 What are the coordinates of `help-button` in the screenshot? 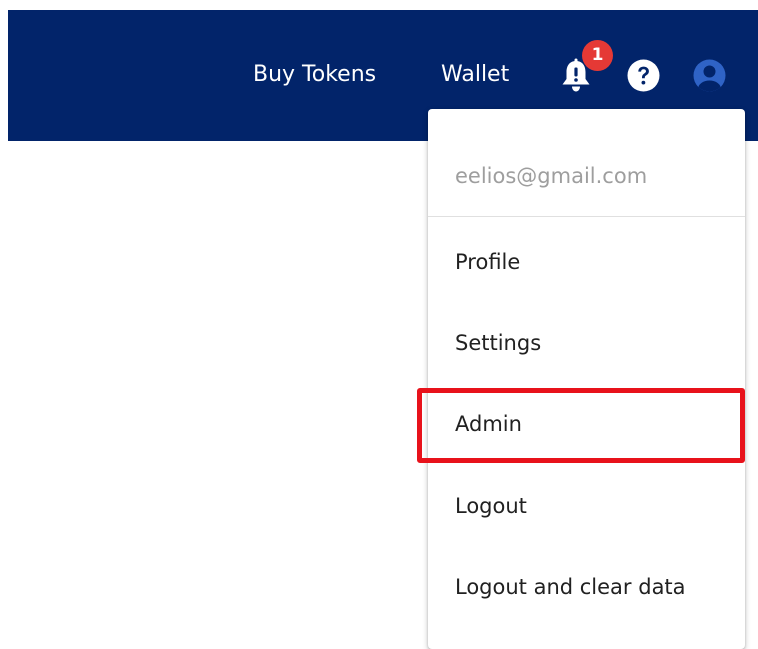 It's located at (643, 75).